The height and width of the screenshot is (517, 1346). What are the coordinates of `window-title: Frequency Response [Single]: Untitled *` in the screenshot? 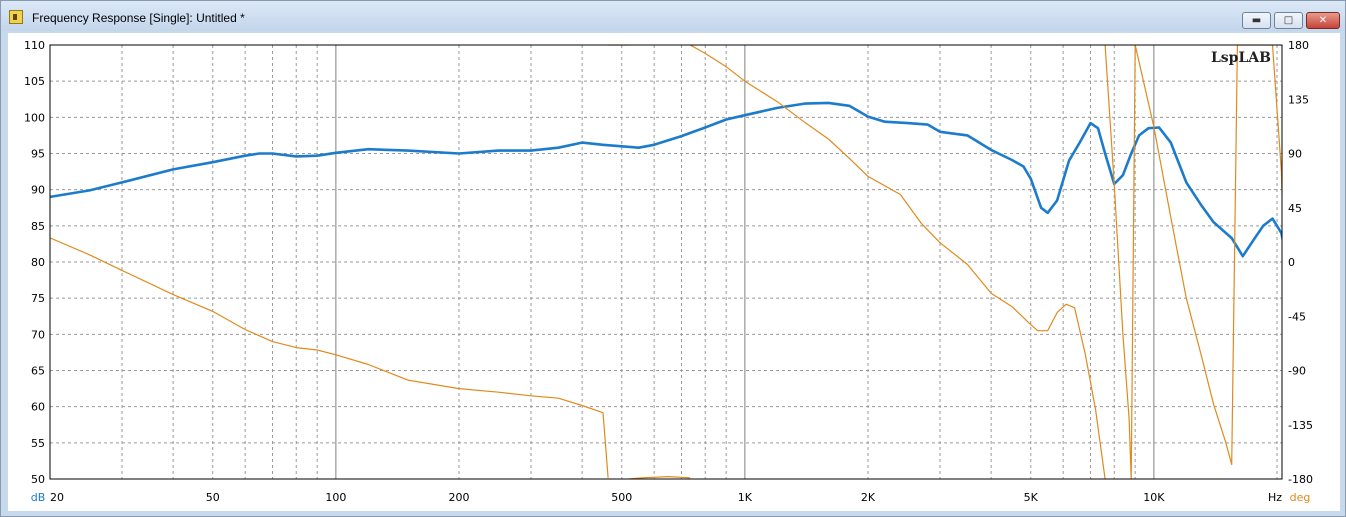 It's located at (138, 18).